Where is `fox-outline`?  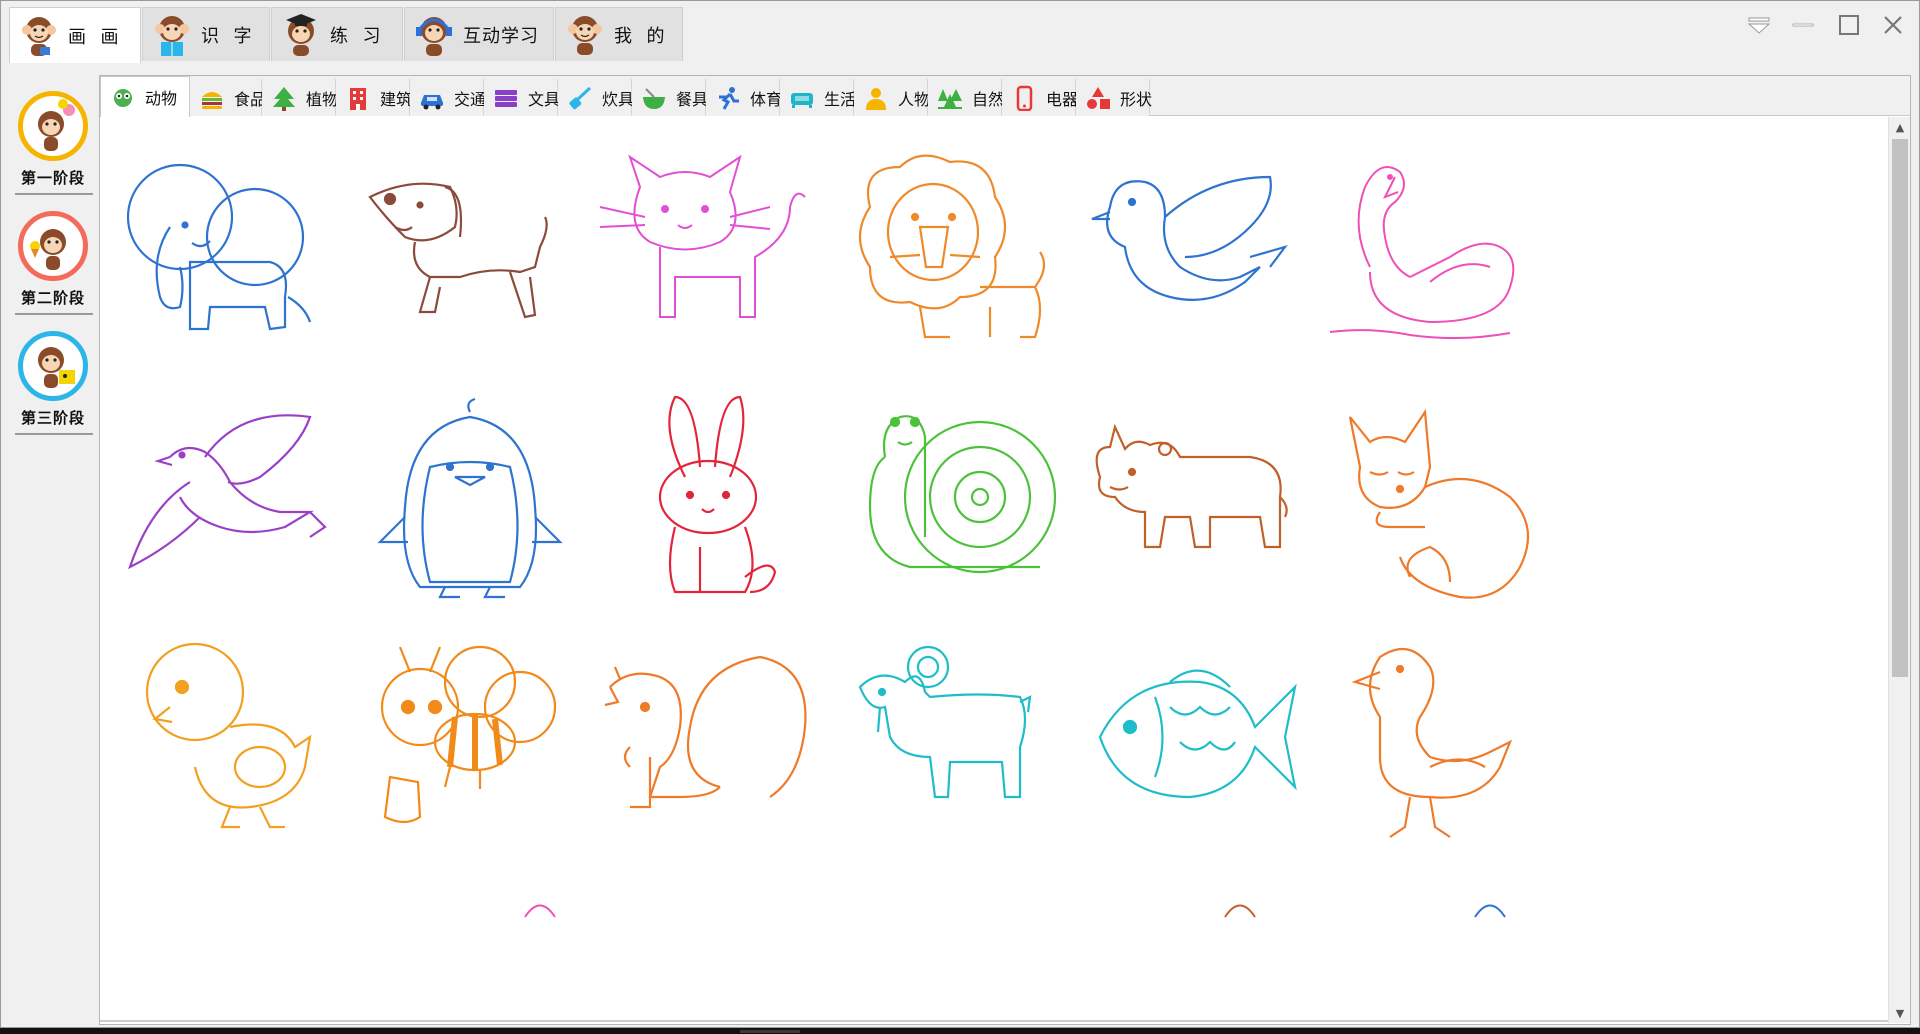 fox-outline is located at coordinates (1439, 503).